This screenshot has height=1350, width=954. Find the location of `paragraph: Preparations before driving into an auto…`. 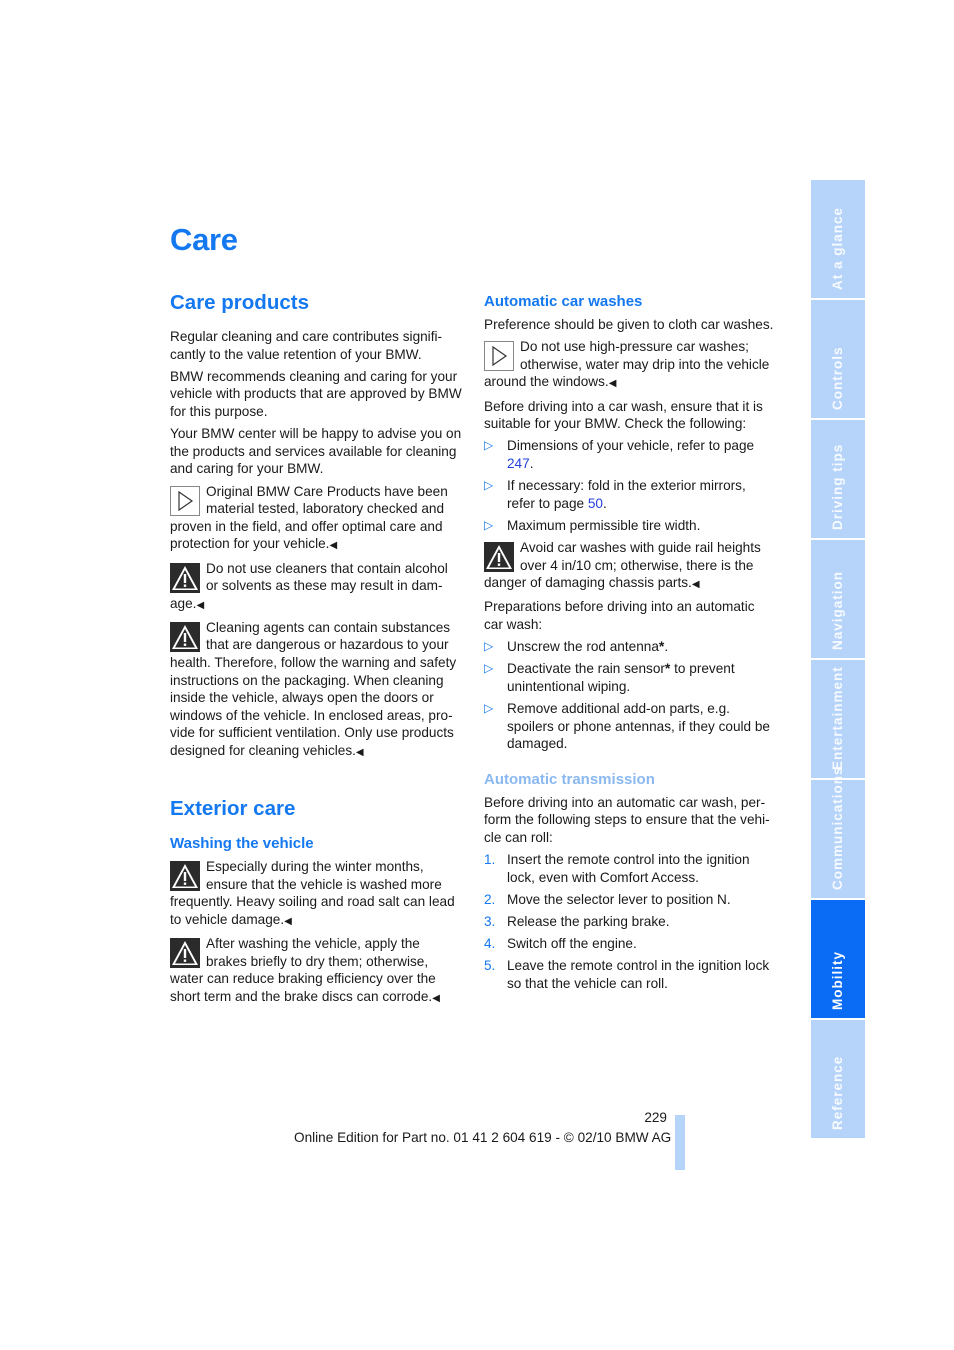

paragraph: Preparations before driving into an auto… is located at coordinates (619, 616).